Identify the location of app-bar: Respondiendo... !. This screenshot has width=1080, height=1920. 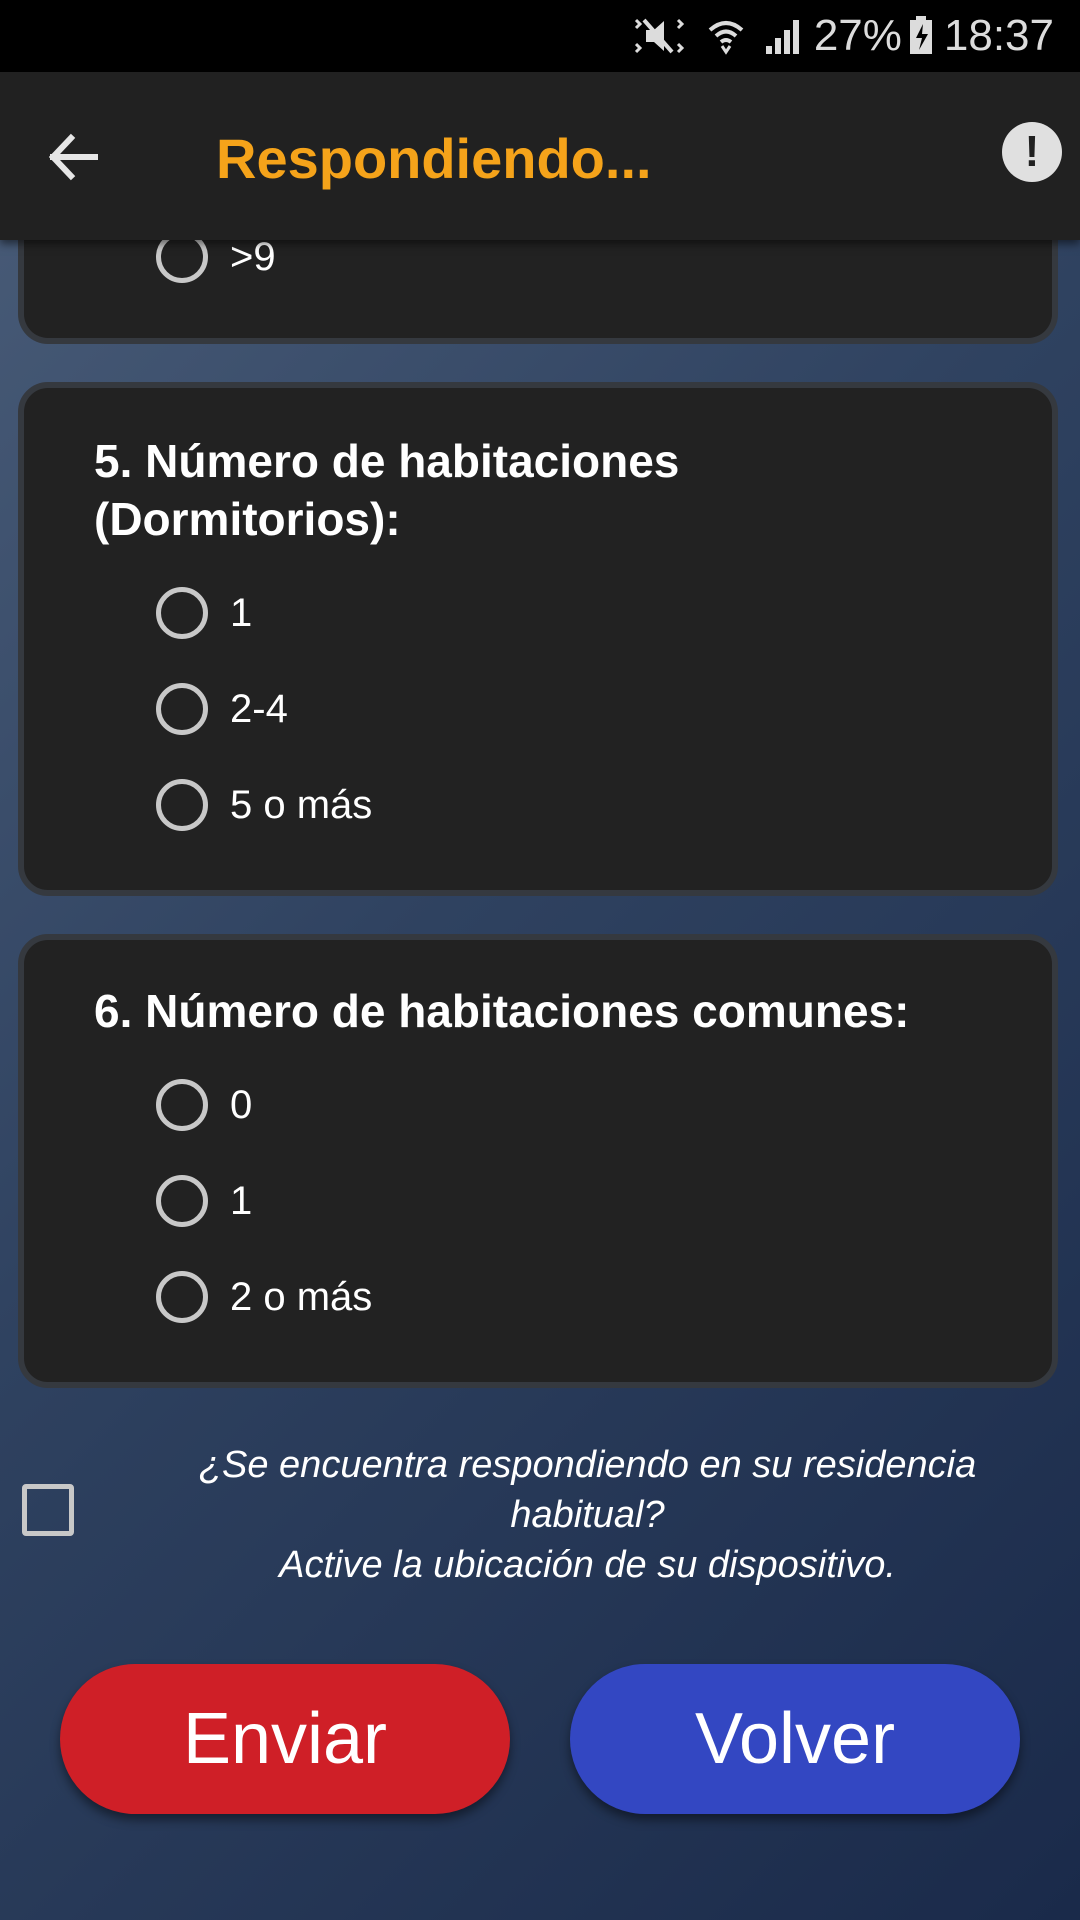
(540, 156).